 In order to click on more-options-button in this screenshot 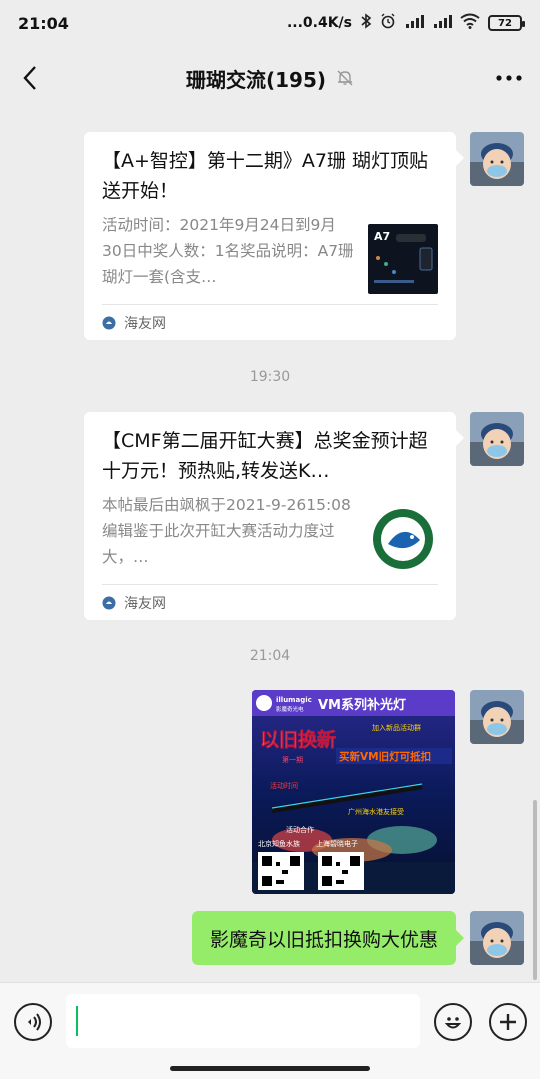, I will do `click(509, 78)`.